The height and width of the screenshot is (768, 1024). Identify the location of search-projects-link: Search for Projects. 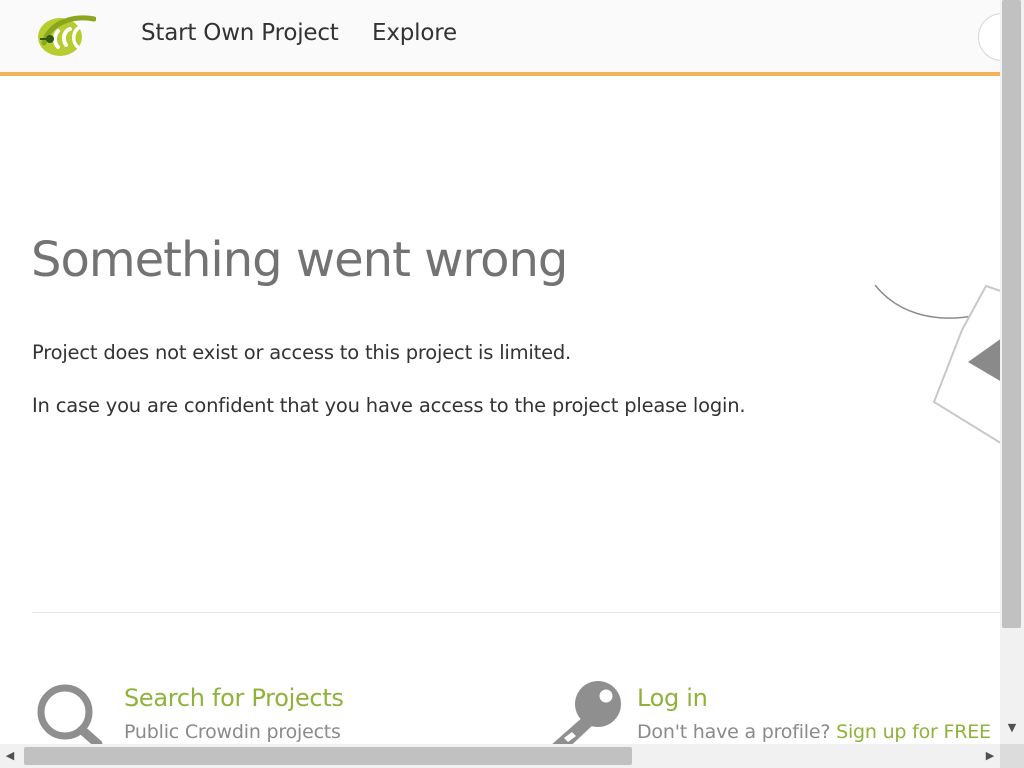
(234, 698).